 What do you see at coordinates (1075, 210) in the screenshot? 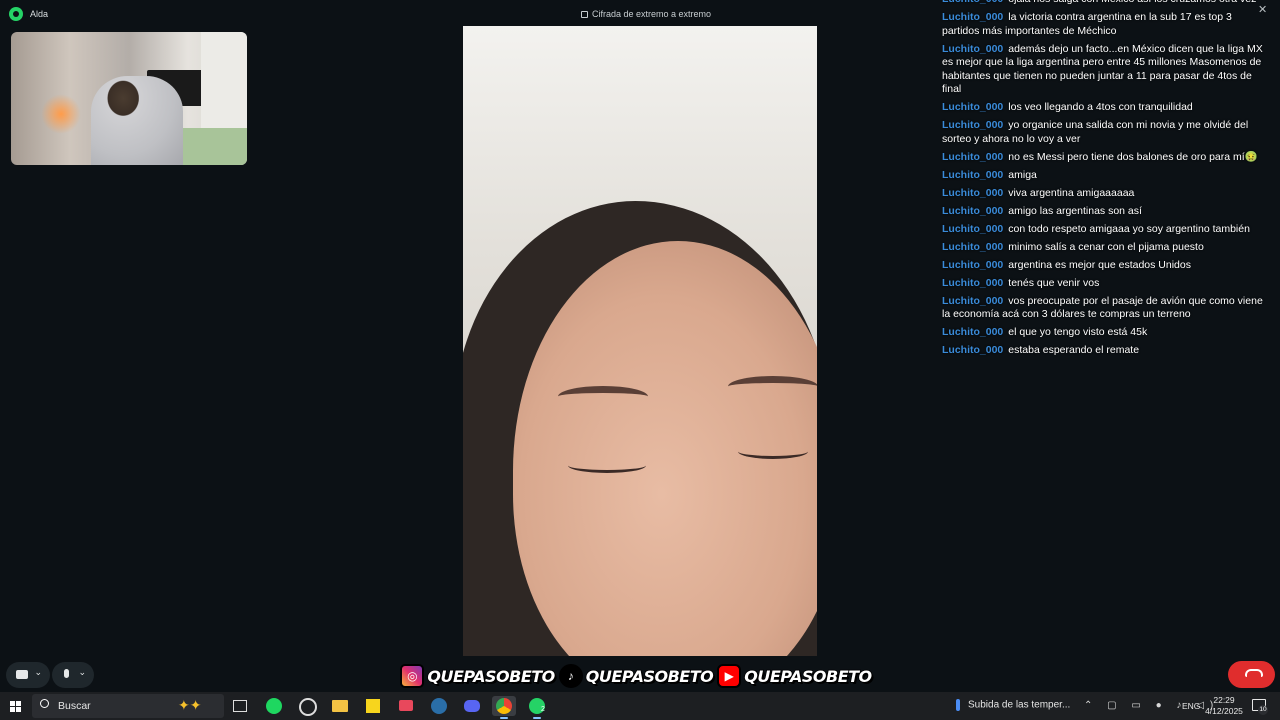
I see `chat-message-text: amigo las argentinas son así` at bounding box center [1075, 210].